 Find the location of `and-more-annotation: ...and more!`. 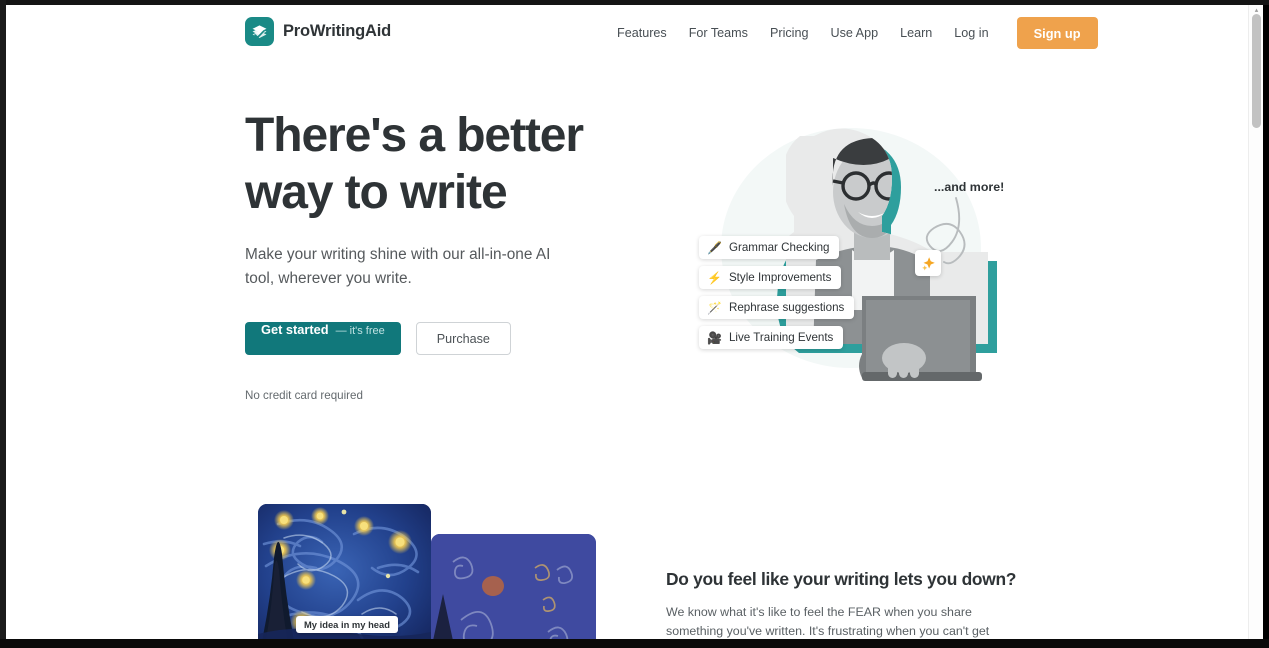

and-more-annotation: ...and more! is located at coordinates (969, 187).